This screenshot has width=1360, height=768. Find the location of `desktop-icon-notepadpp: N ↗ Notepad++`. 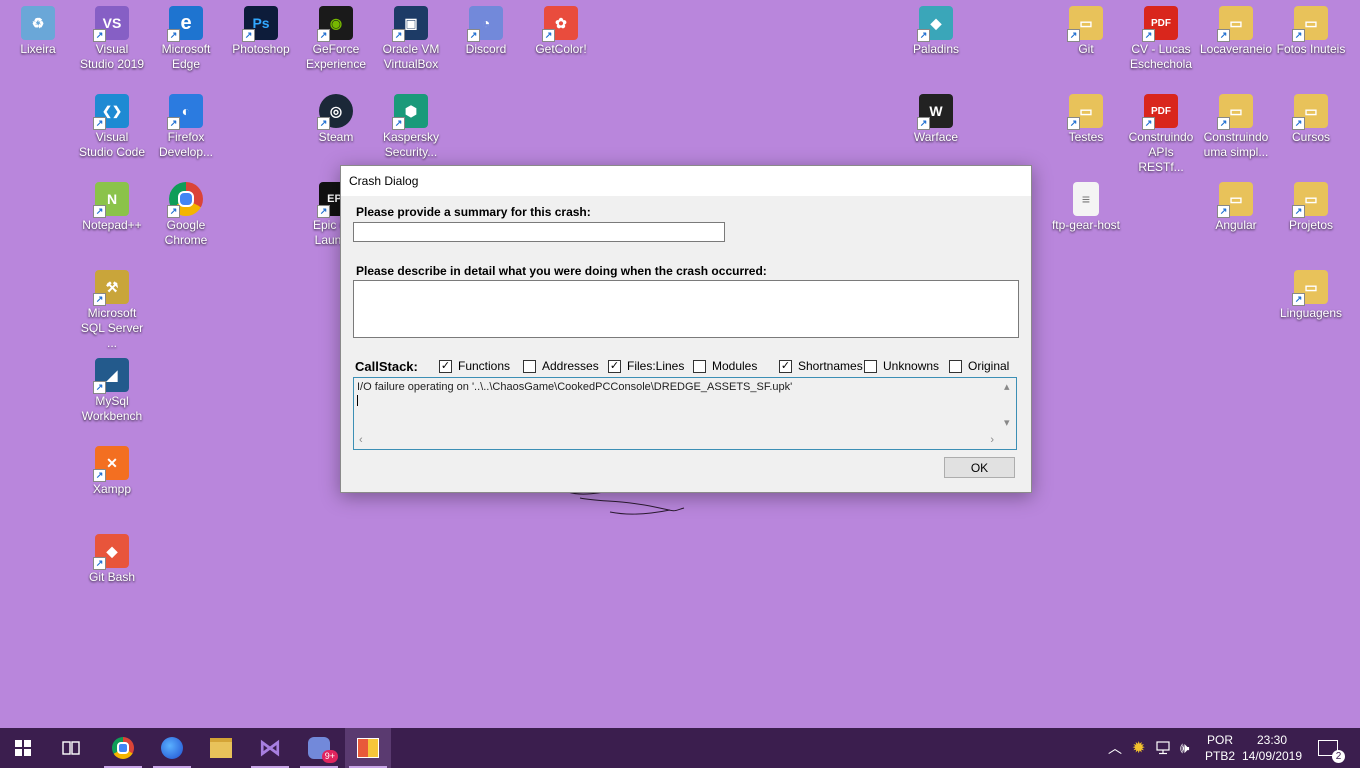

desktop-icon-notepadpp: N ↗ Notepad++ is located at coordinates (112, 207).